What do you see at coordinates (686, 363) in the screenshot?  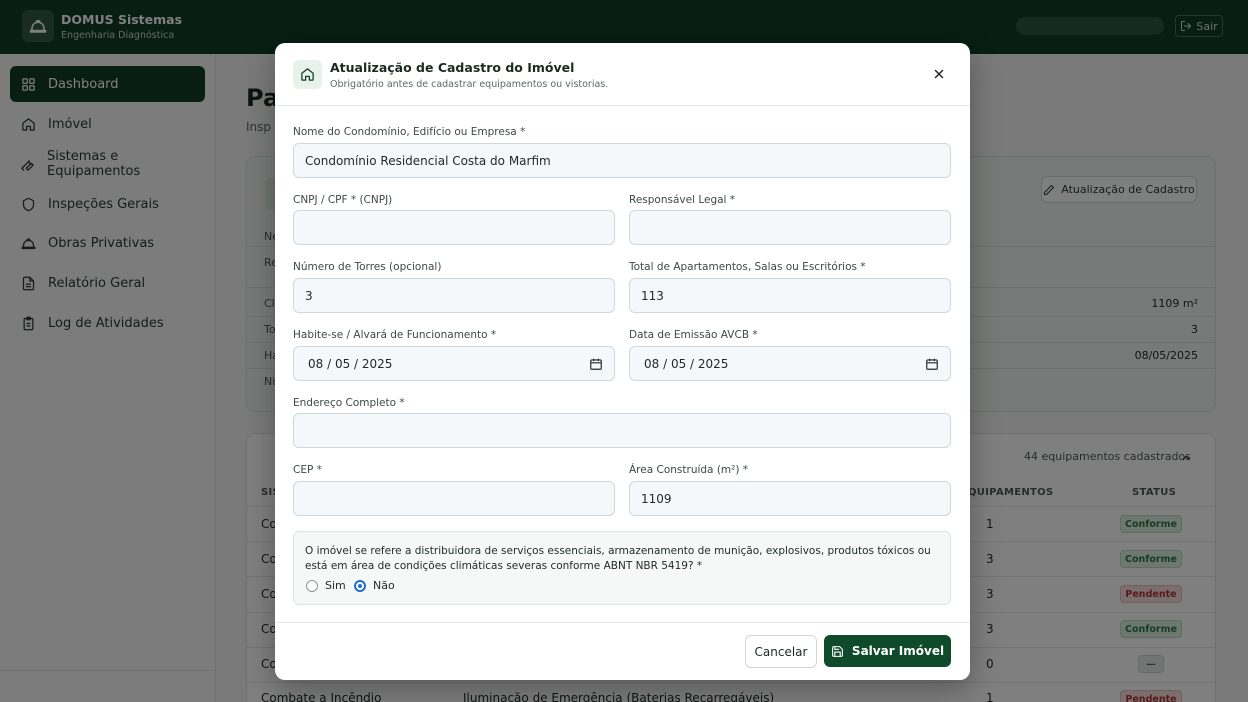 I see `avcb-date-value: 08 / 05 / 2025` at bounding box center [686, 363].